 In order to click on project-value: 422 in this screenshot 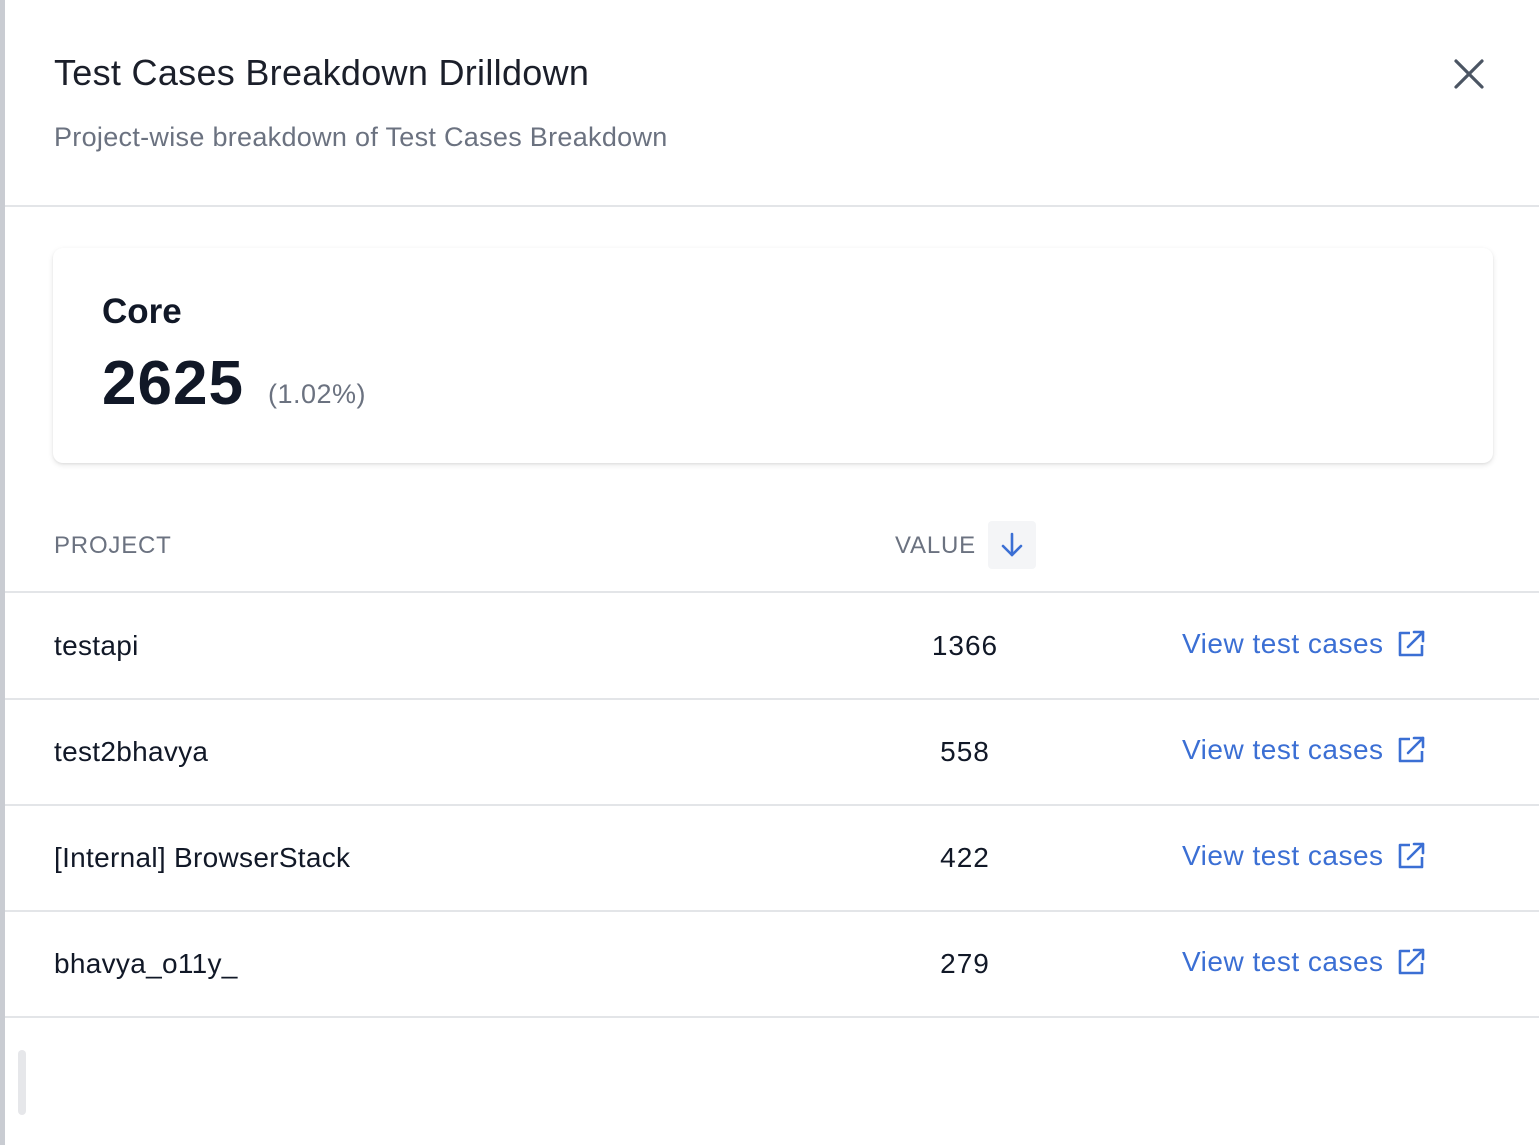, I will do `click(965, 857)`.